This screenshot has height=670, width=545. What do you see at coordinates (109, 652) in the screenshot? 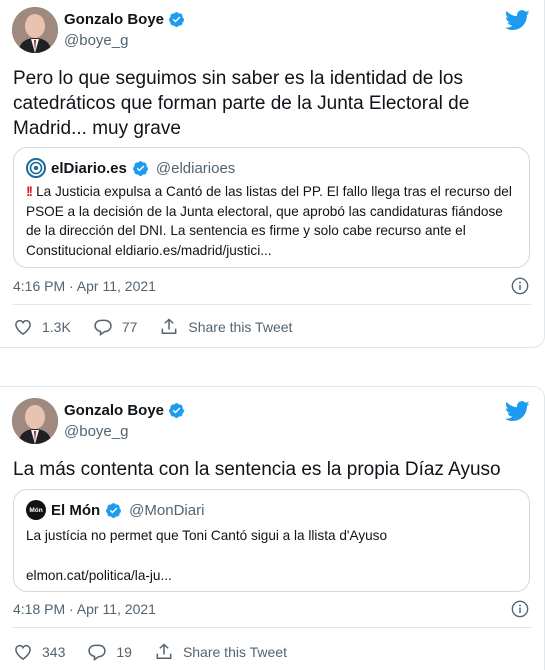
I see `reply-button: 19` at bounding box center [109, 652].